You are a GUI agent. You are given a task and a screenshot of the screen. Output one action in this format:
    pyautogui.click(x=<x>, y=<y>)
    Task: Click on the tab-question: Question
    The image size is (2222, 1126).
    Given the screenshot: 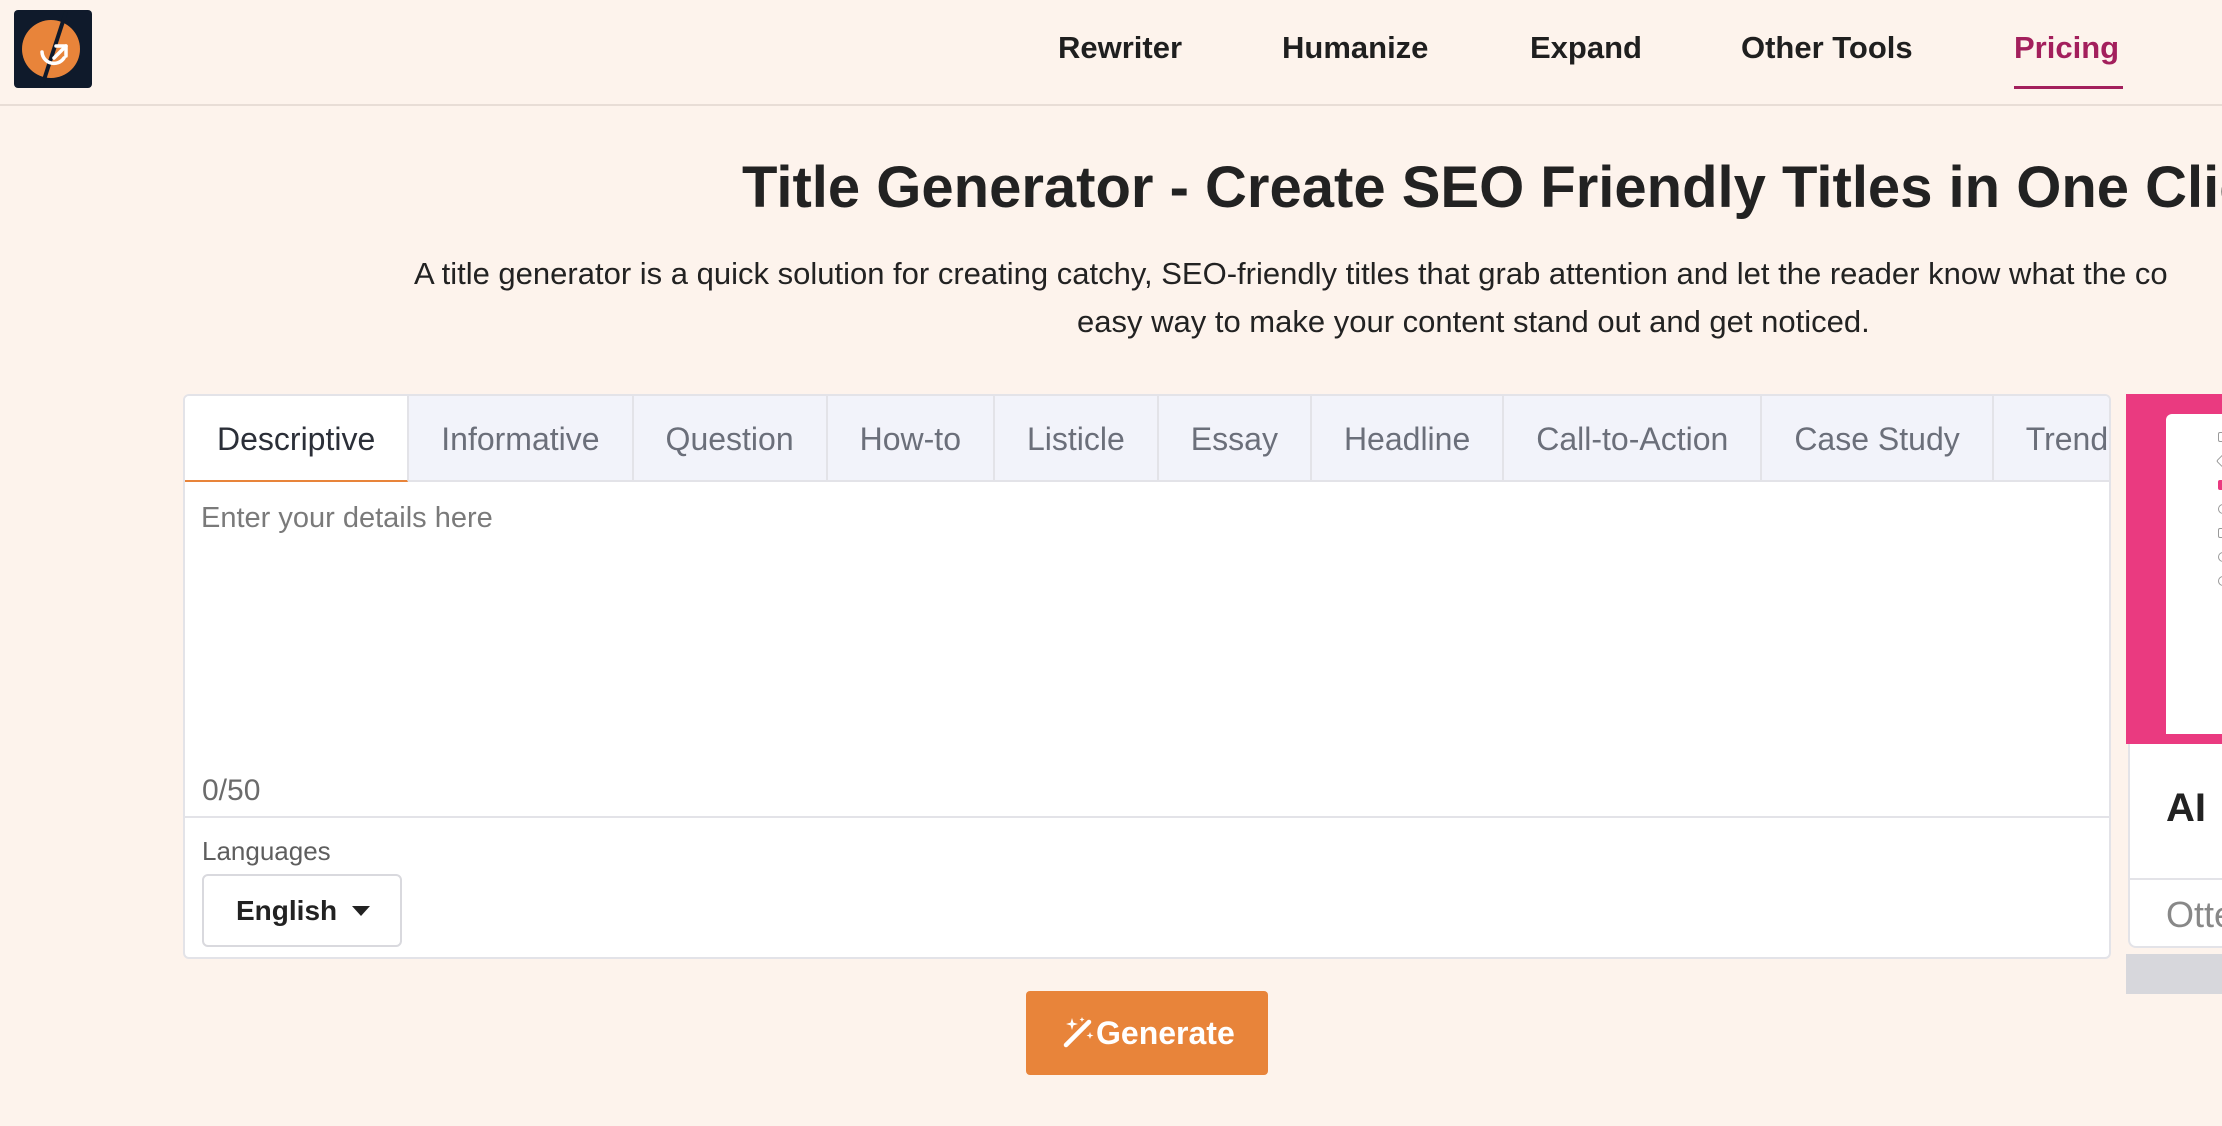 What is the action you would take?
    pyautogui.click(x=731, y=439)
    